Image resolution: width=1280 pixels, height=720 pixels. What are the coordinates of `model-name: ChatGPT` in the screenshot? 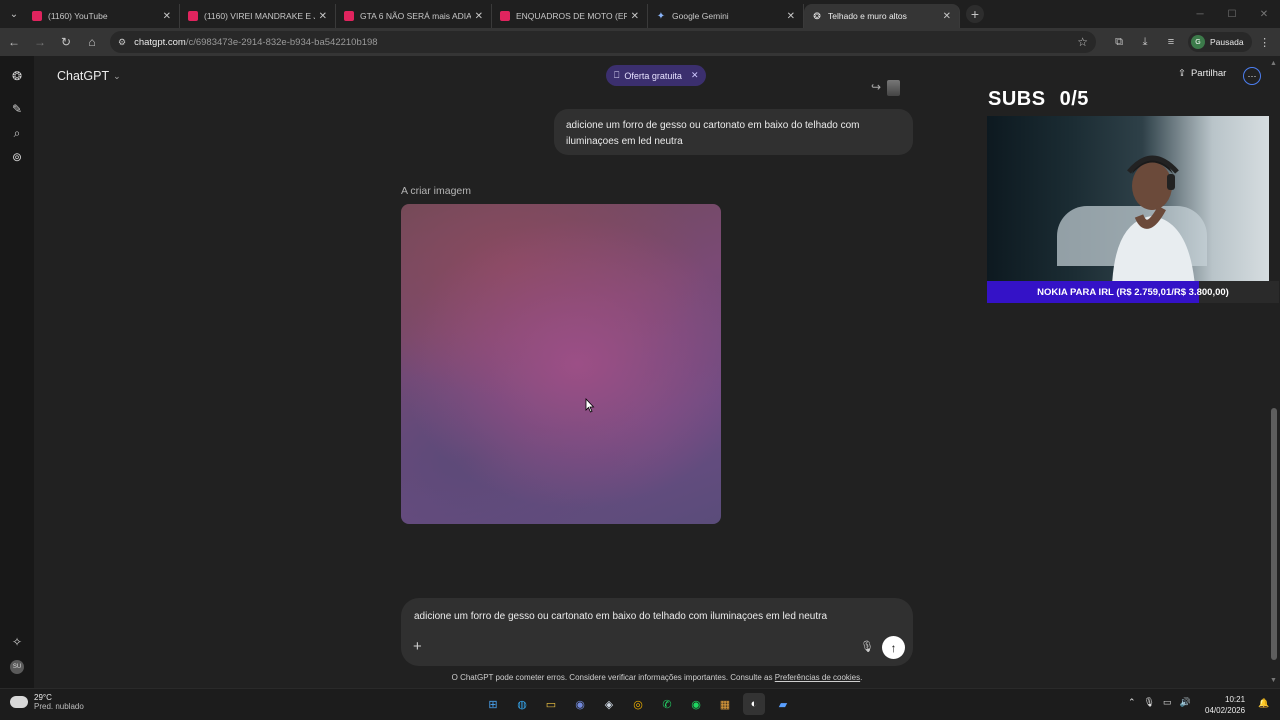 It's located at (83, 76).